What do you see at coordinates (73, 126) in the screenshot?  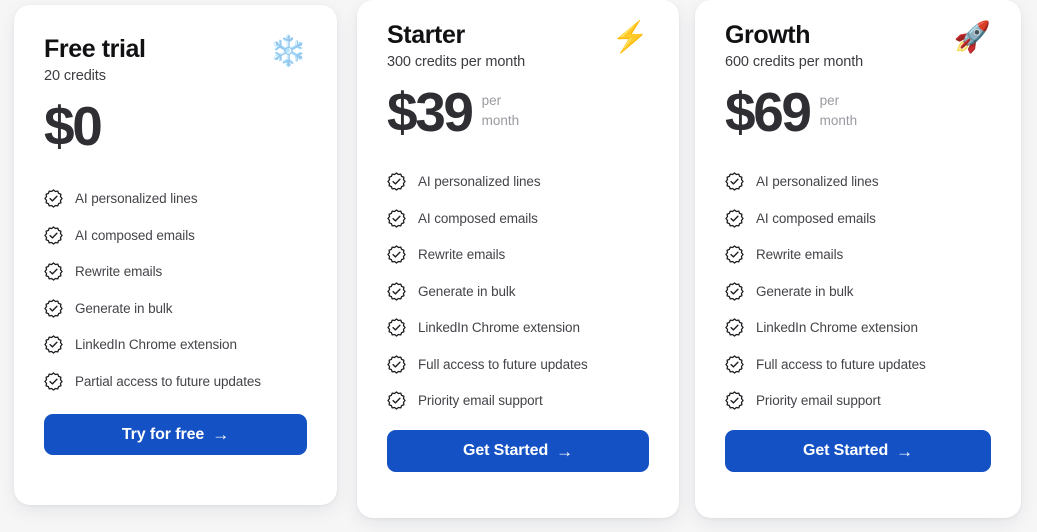 I see `plan-price: $0` at bounding box center [73, 126].